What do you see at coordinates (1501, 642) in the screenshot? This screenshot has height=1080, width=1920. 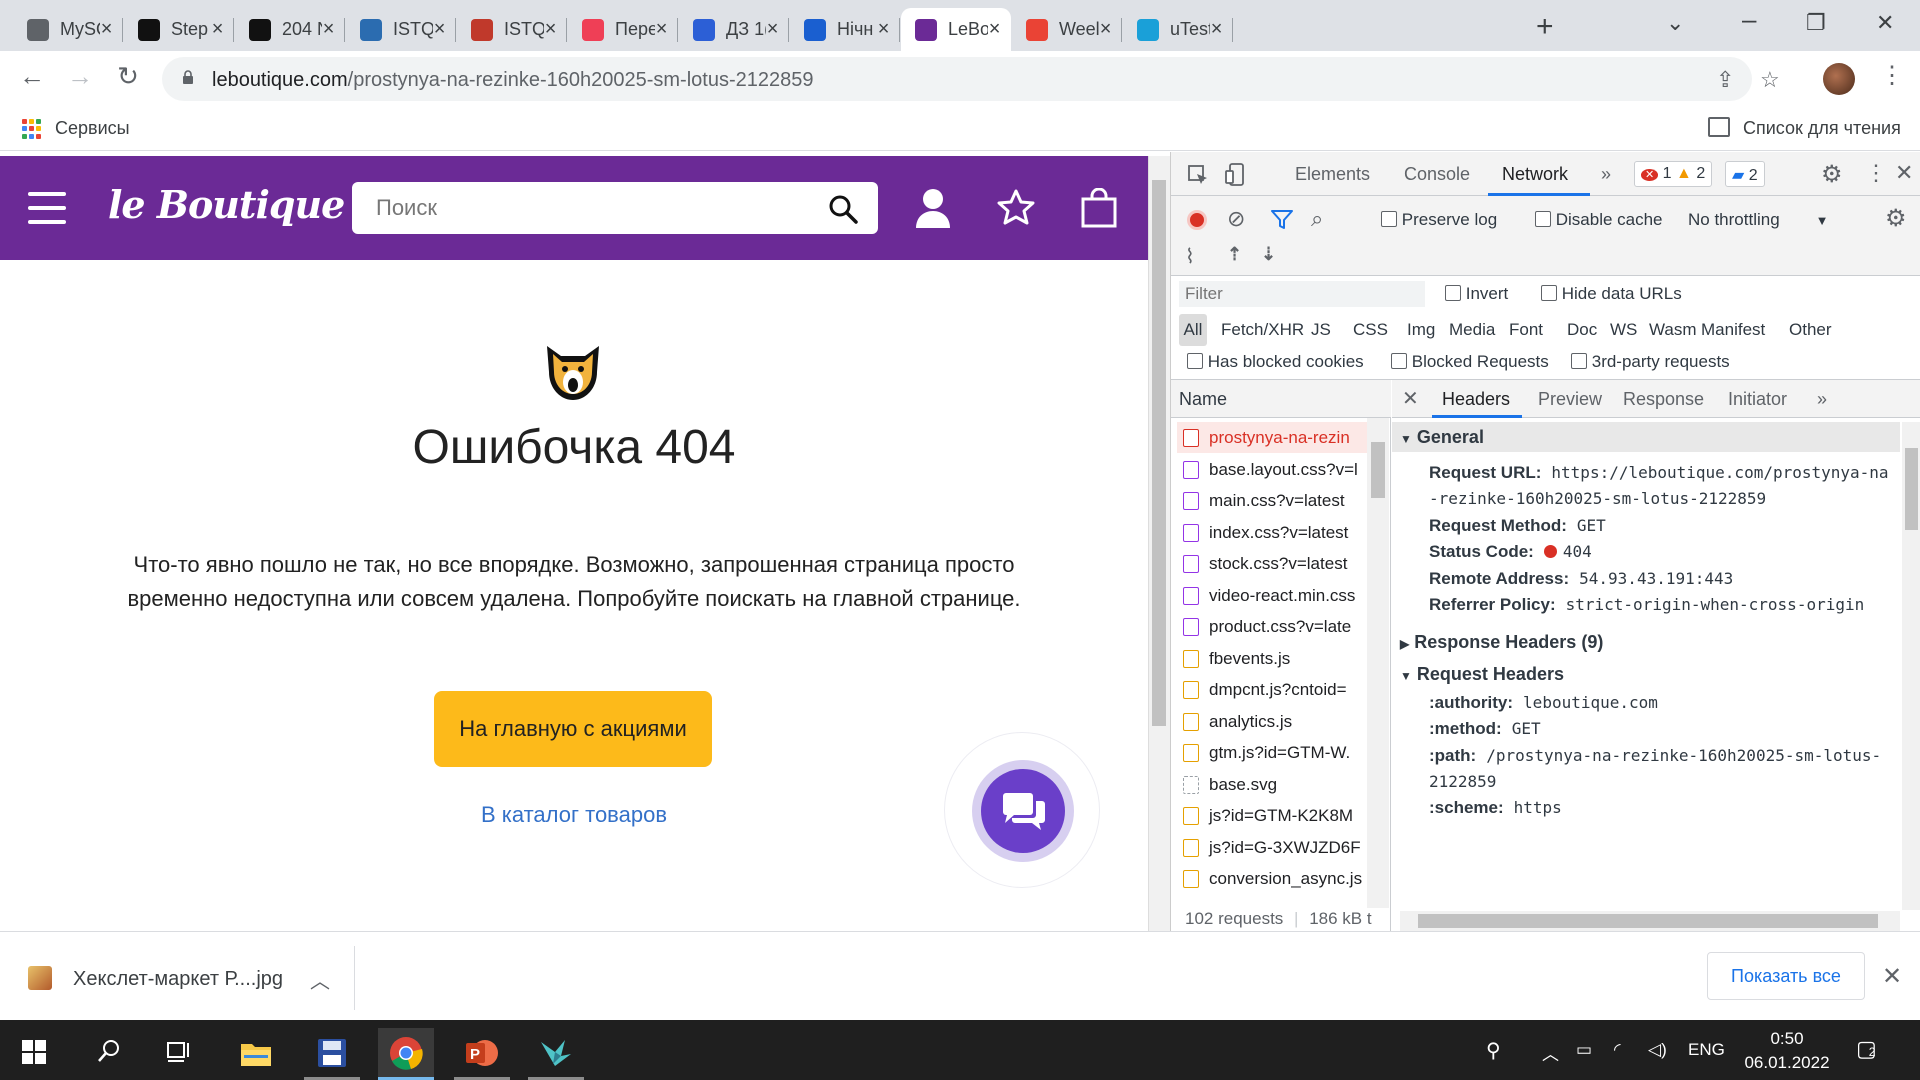 I see `response-headers-section: ▶ Response Headers (9)` at bounding box center [1501, 642].